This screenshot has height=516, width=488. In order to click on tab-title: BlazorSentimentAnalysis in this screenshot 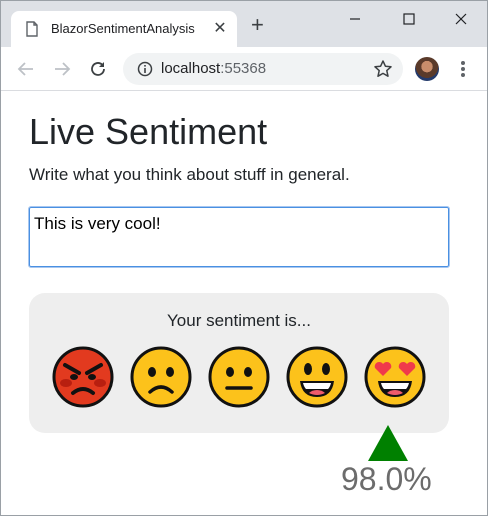, I will do `click(123, 28)`.